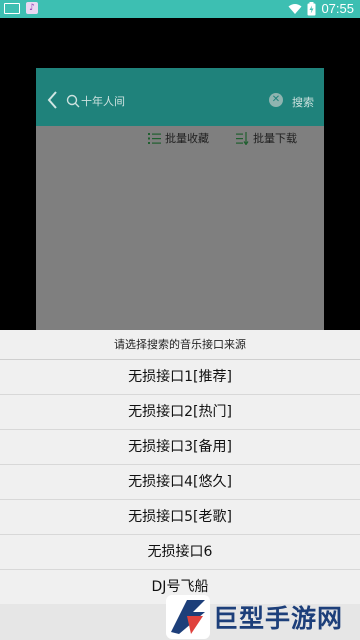 This screenshot has height=640, width=360. I want to click on watermark-logo-icon, so click(188, 616).